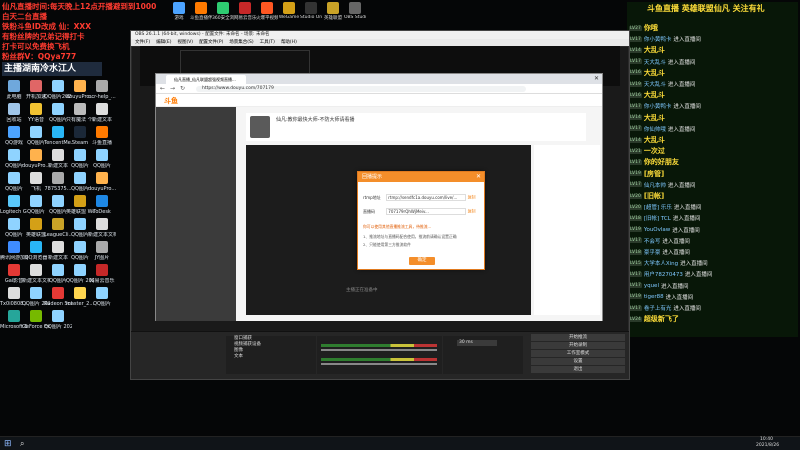 The height and width of the screenshot is (450, 800). Describe the element at coordinates (267, 13) in the screenshot. I see `desktop-icon: 火爆平视频` at that location.